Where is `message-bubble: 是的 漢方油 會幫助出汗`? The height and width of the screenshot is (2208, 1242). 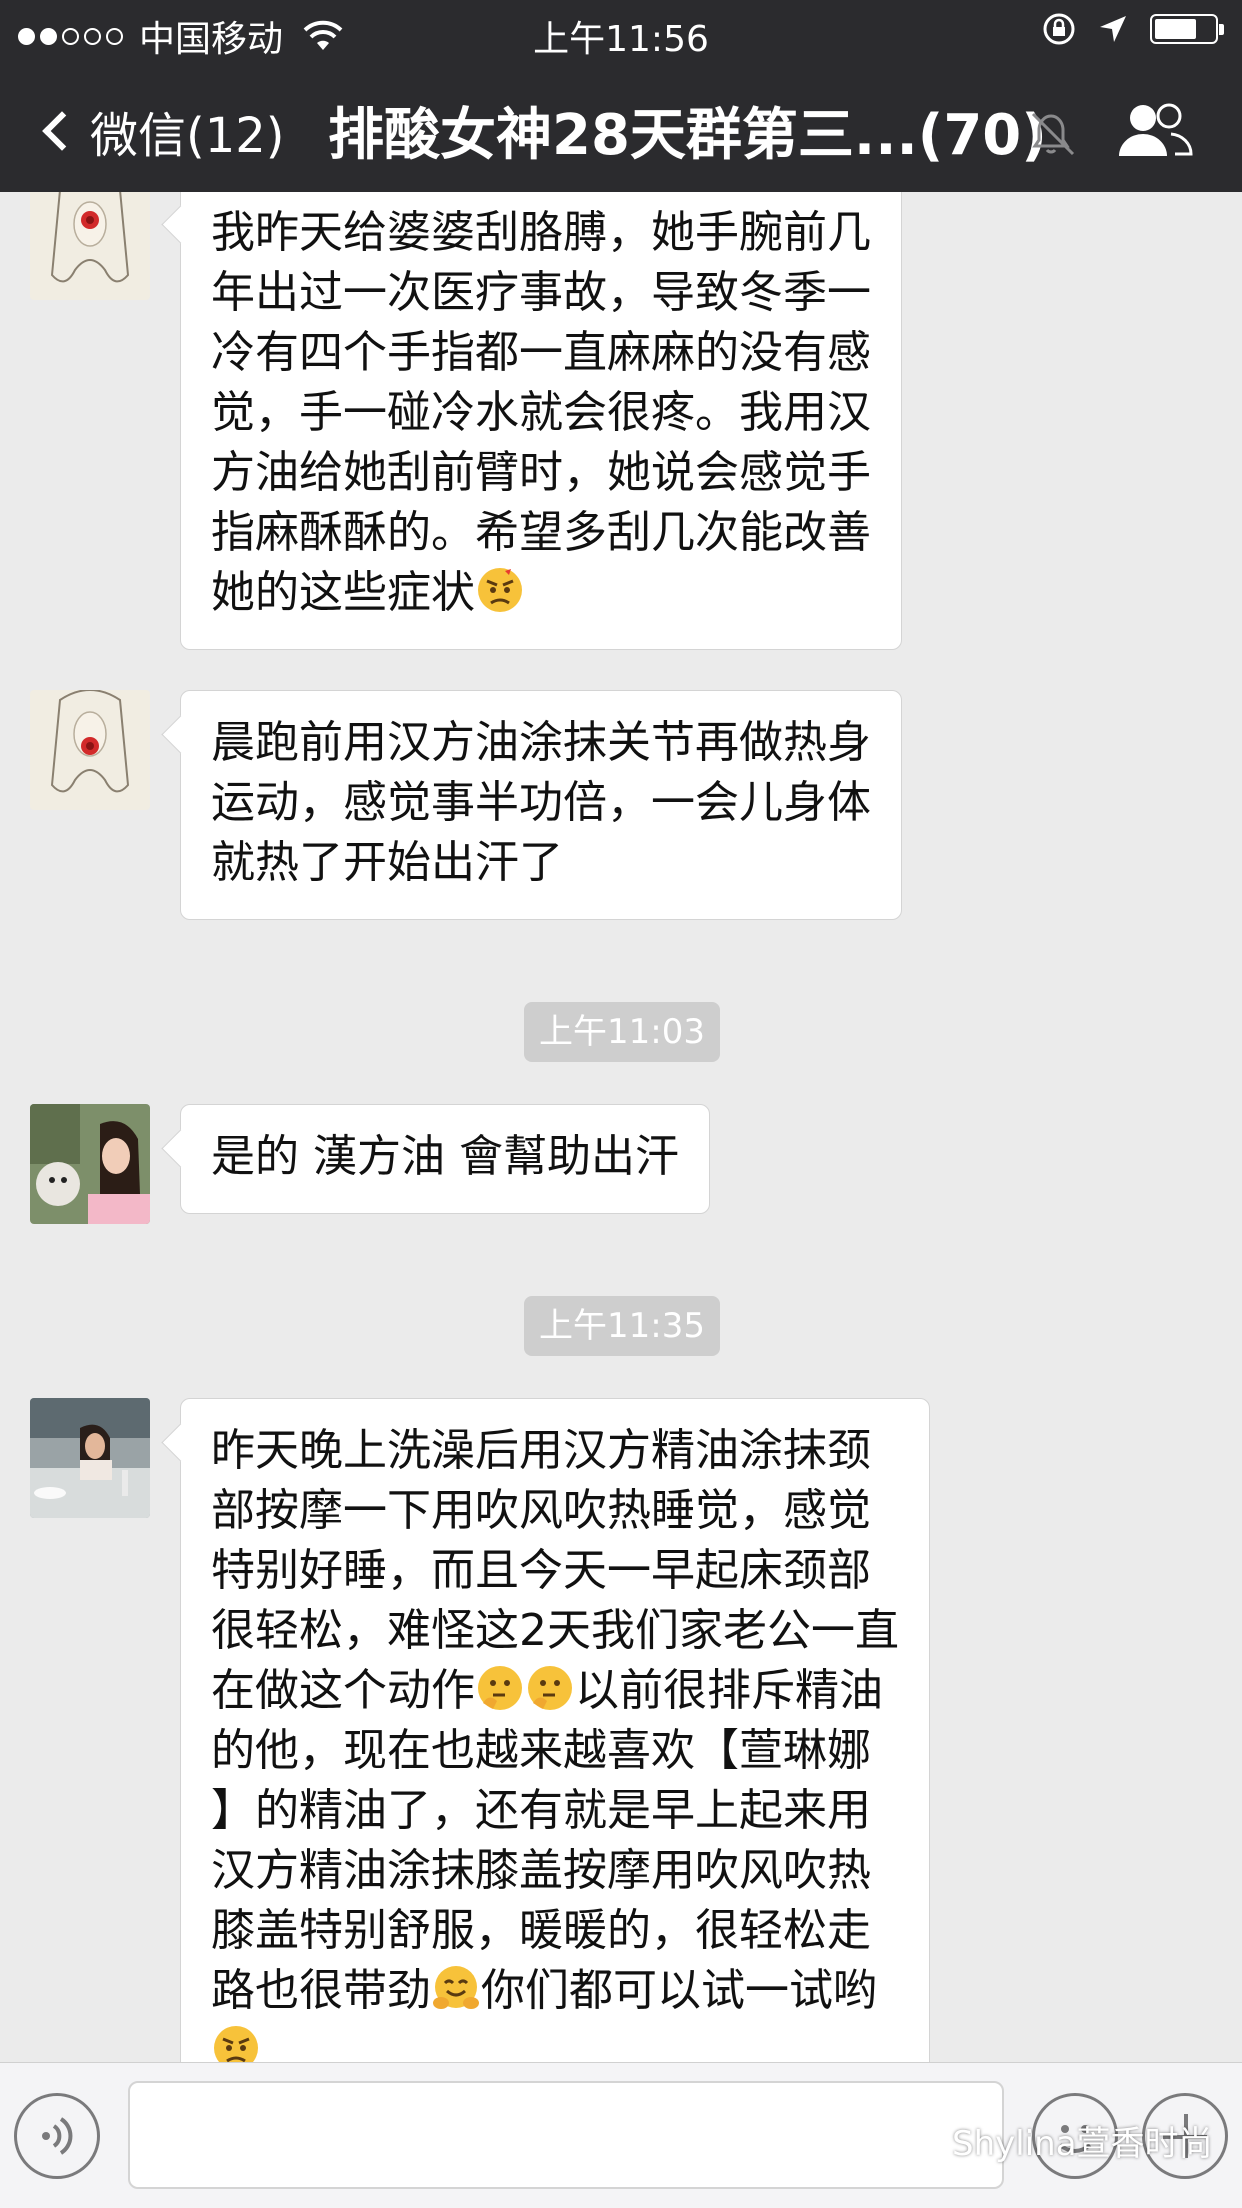 message-bubble: 是的 漢方油 會幫助出汗 is located at coordinates (445, 1159).